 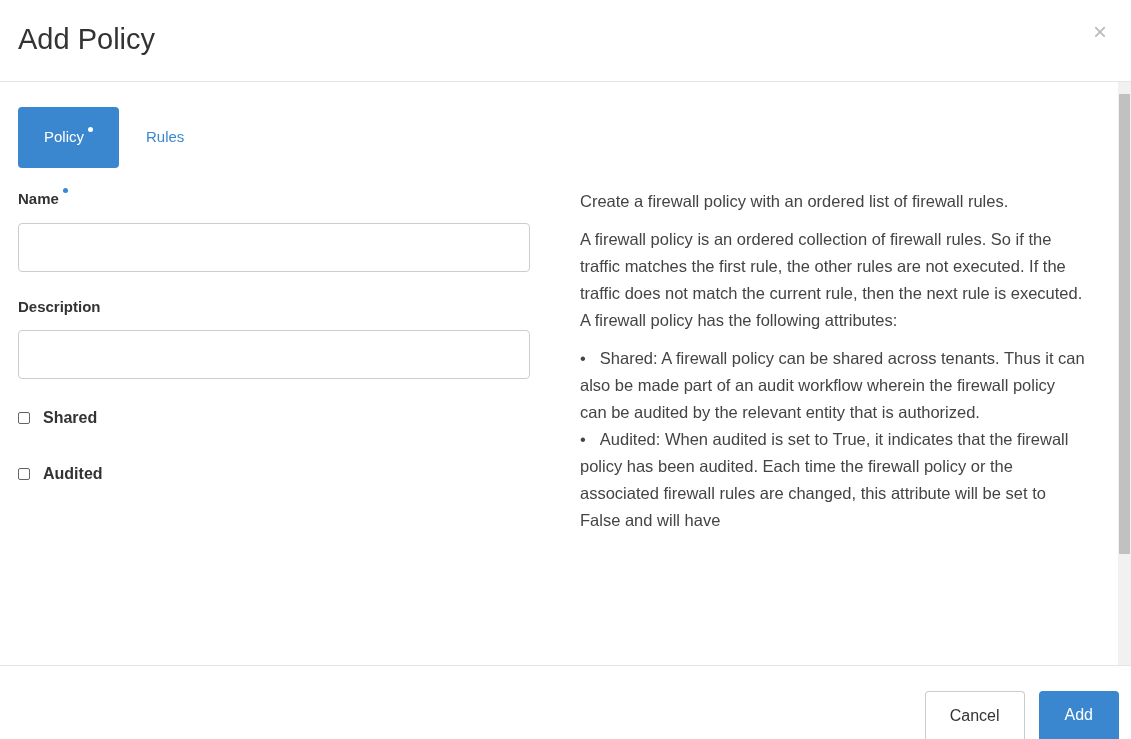 What do you see at coordinates (59, 306) in the screenshot?
I see `field-label: Description` at bounding box center [59, 306].